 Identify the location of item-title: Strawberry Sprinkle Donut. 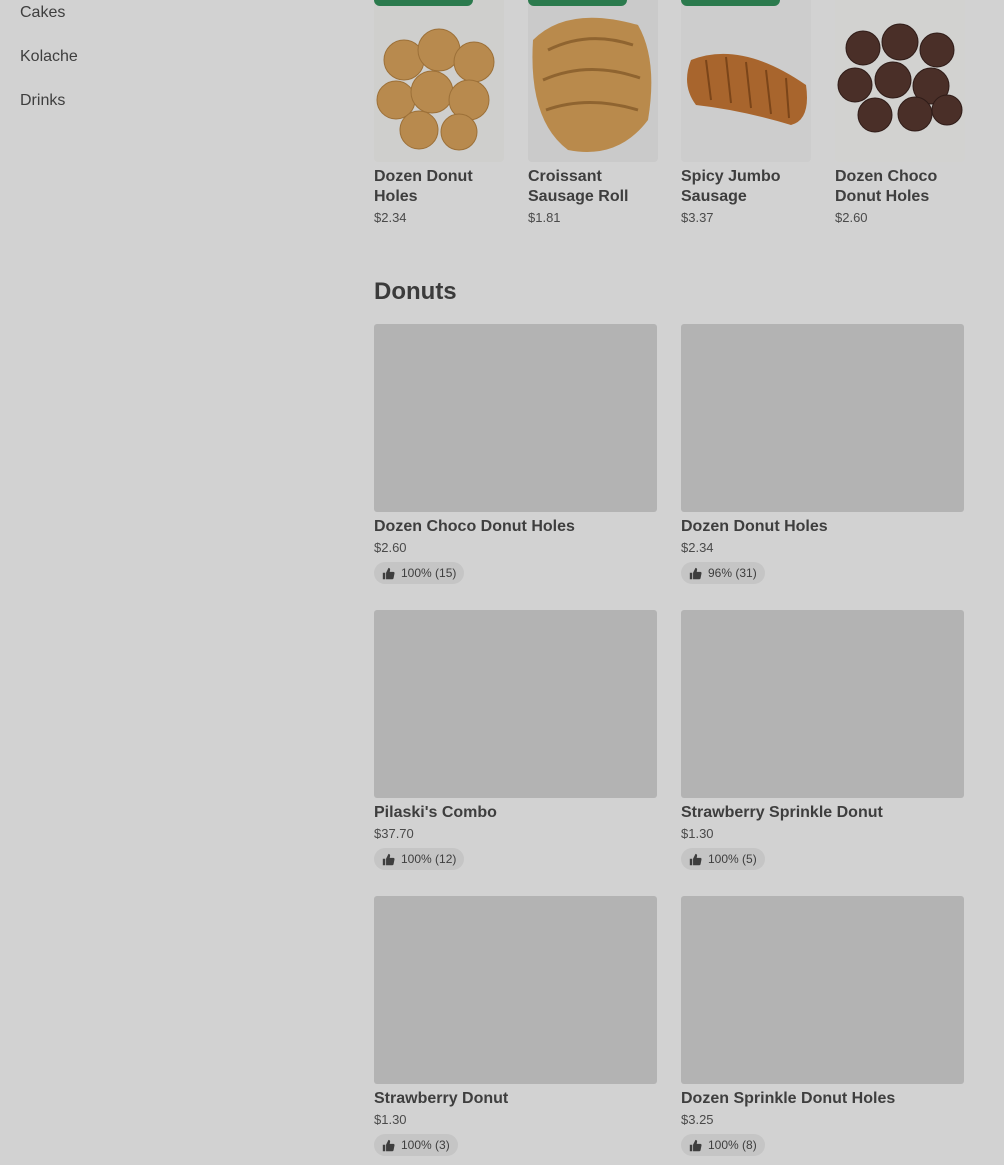
(782, 812).